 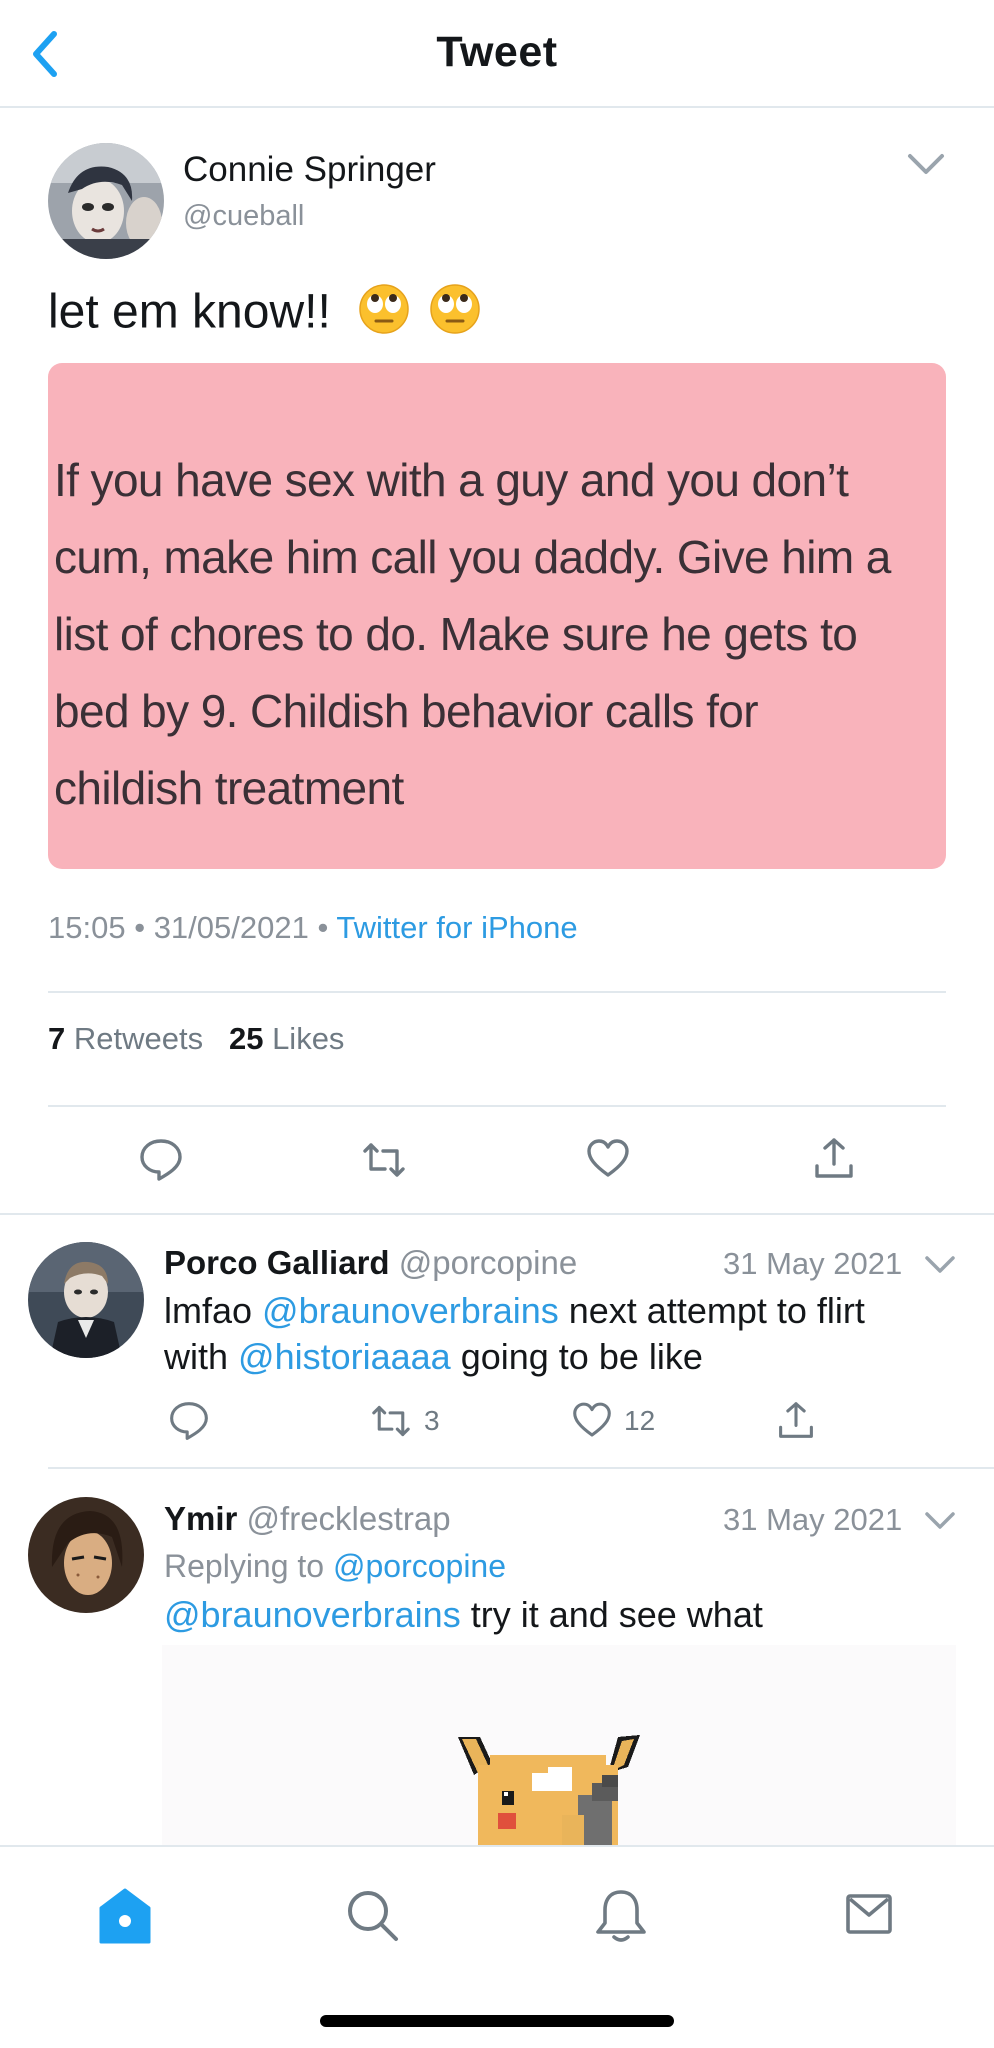 I want to click on notifications-icon, so click(x=621, y=1916).